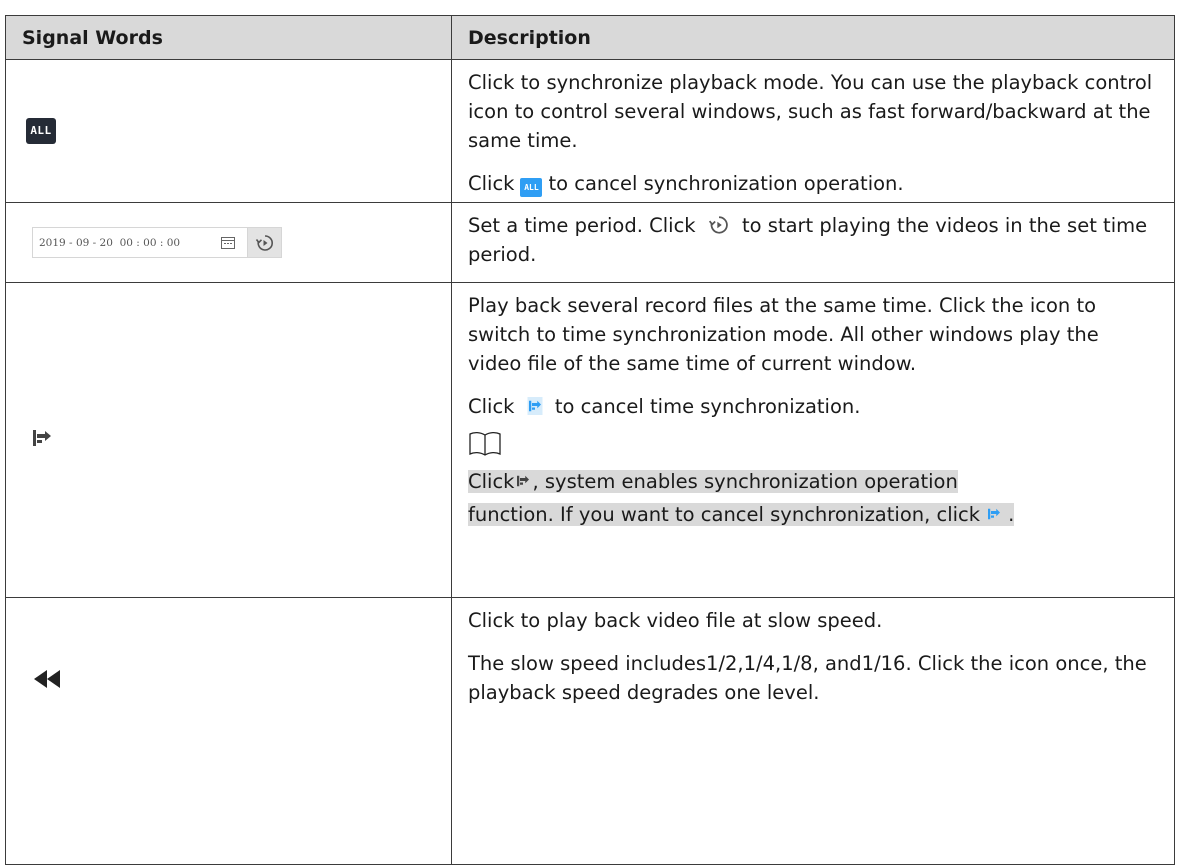 The width and height of the screenshot is (1181, 865). What do you see at coordinates (41, 131) in the screenshot?
I see `all-sync-button-icon: ALL` at bounding box center [41, 131].